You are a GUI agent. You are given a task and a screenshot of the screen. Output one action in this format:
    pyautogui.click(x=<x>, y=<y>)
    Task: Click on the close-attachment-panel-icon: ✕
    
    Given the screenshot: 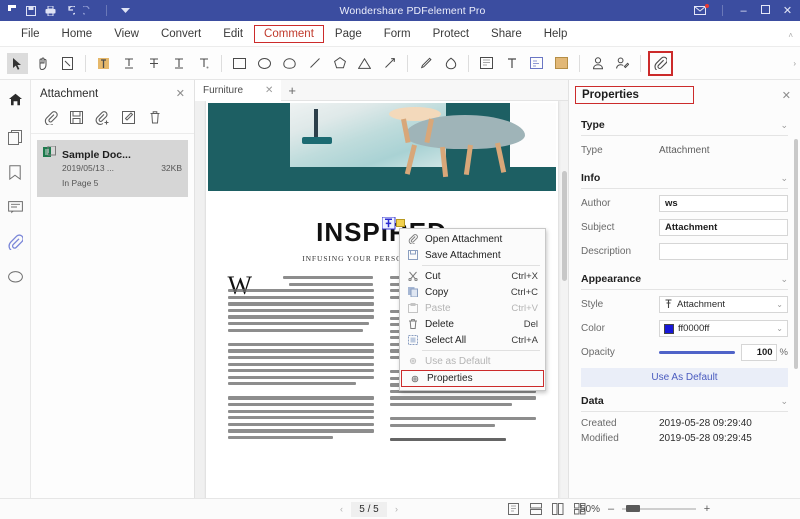 What is the action you would take?
    pyautogui.click(x=180, y=93)
    